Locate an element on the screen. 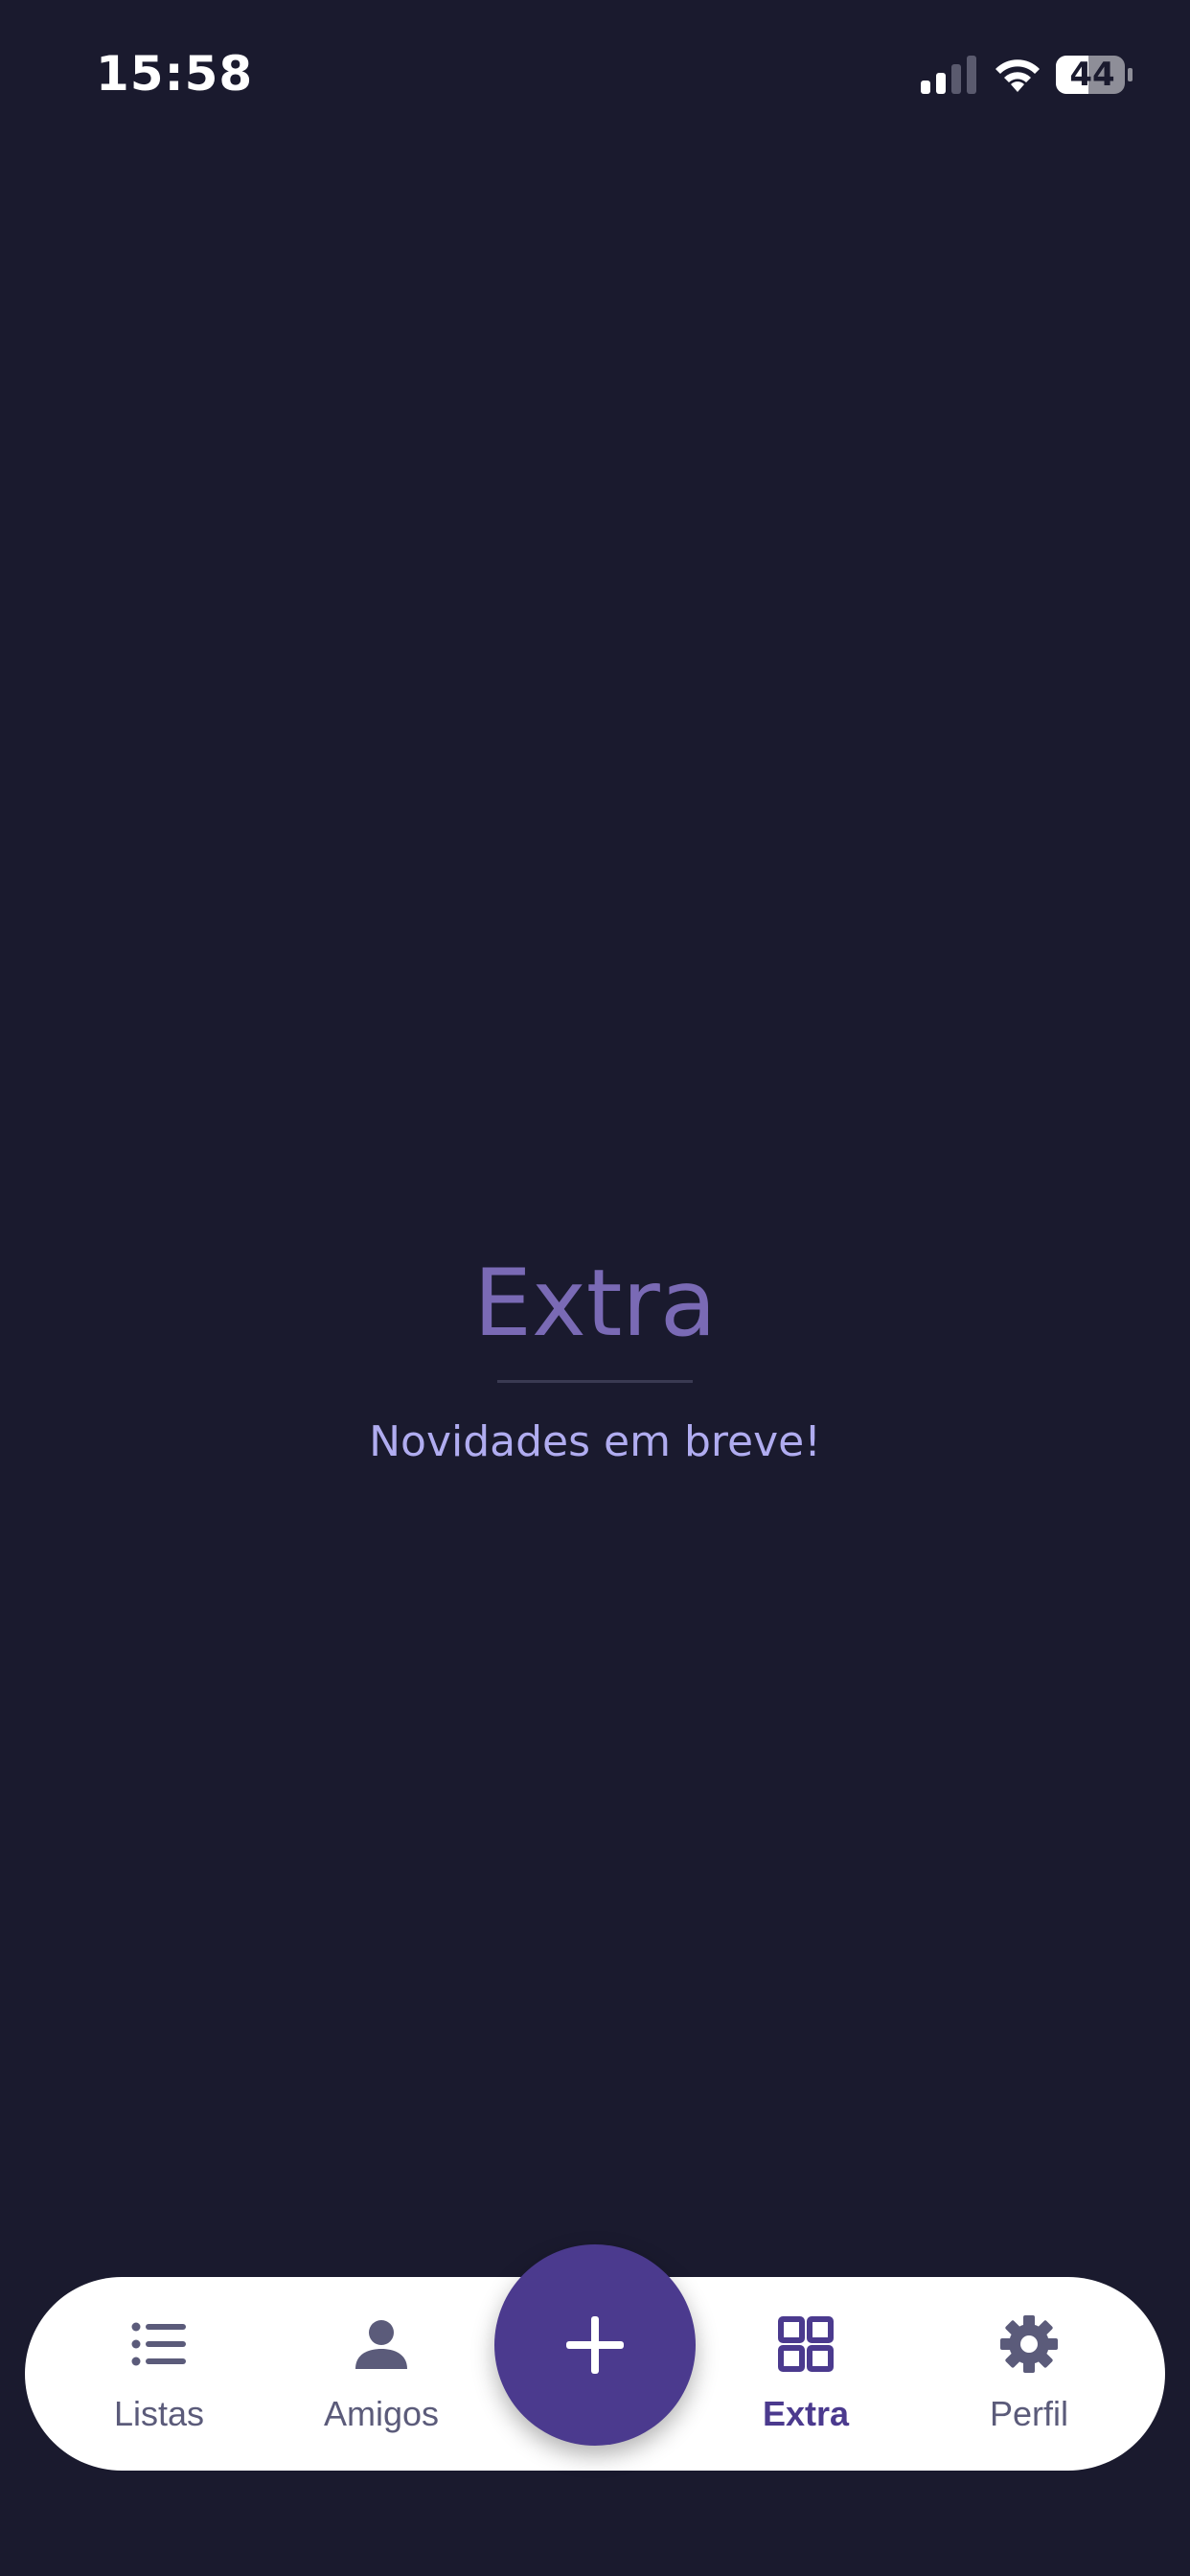  tab-extra-label: Extra is located at coordinates (806, 2413).